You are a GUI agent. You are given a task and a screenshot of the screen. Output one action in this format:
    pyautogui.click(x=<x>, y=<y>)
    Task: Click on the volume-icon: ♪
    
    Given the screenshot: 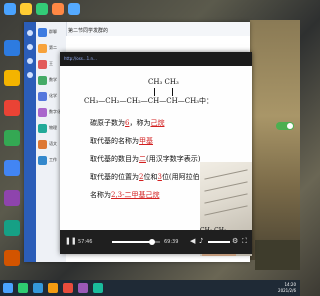 What is the action you would take?
    pyautogui.click(x=201, y=241)
    